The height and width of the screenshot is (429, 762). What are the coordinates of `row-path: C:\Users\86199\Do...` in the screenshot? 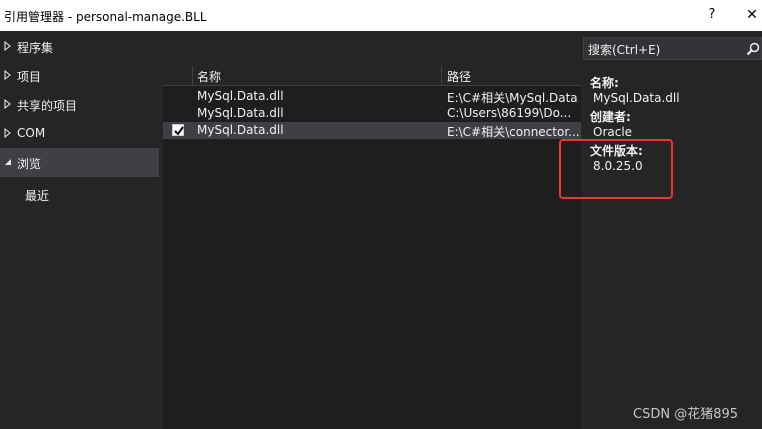 It's located at (509, 113).